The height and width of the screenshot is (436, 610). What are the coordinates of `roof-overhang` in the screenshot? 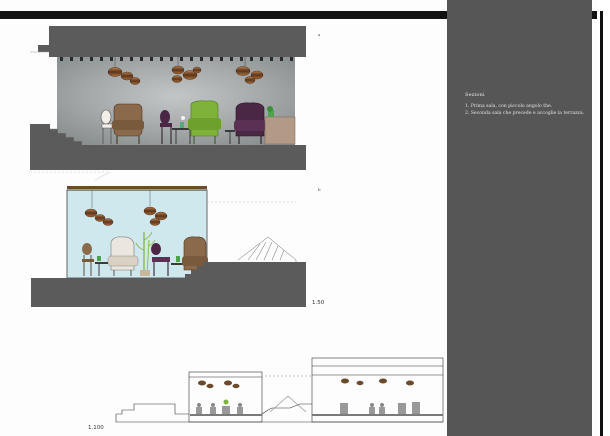 It's located at (44, 48).